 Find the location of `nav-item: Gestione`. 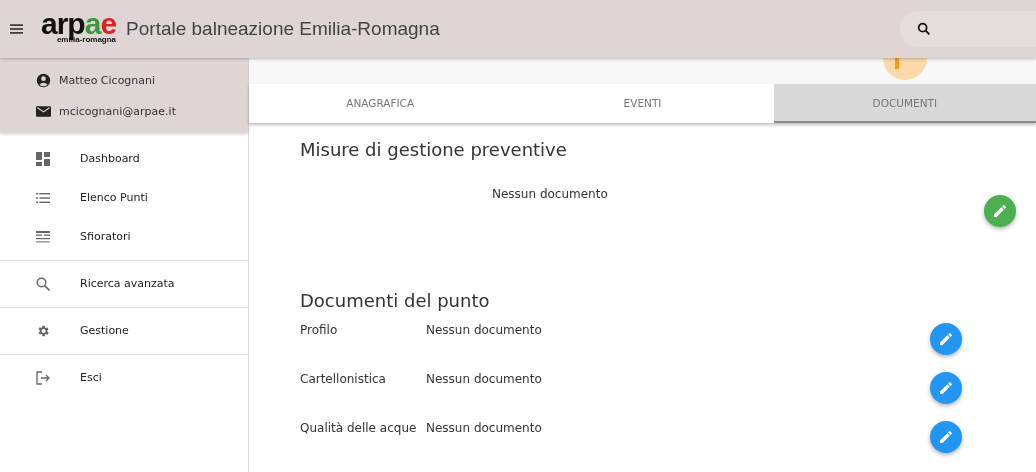

nav-item: Gestione is located at coordinates (124, 330).